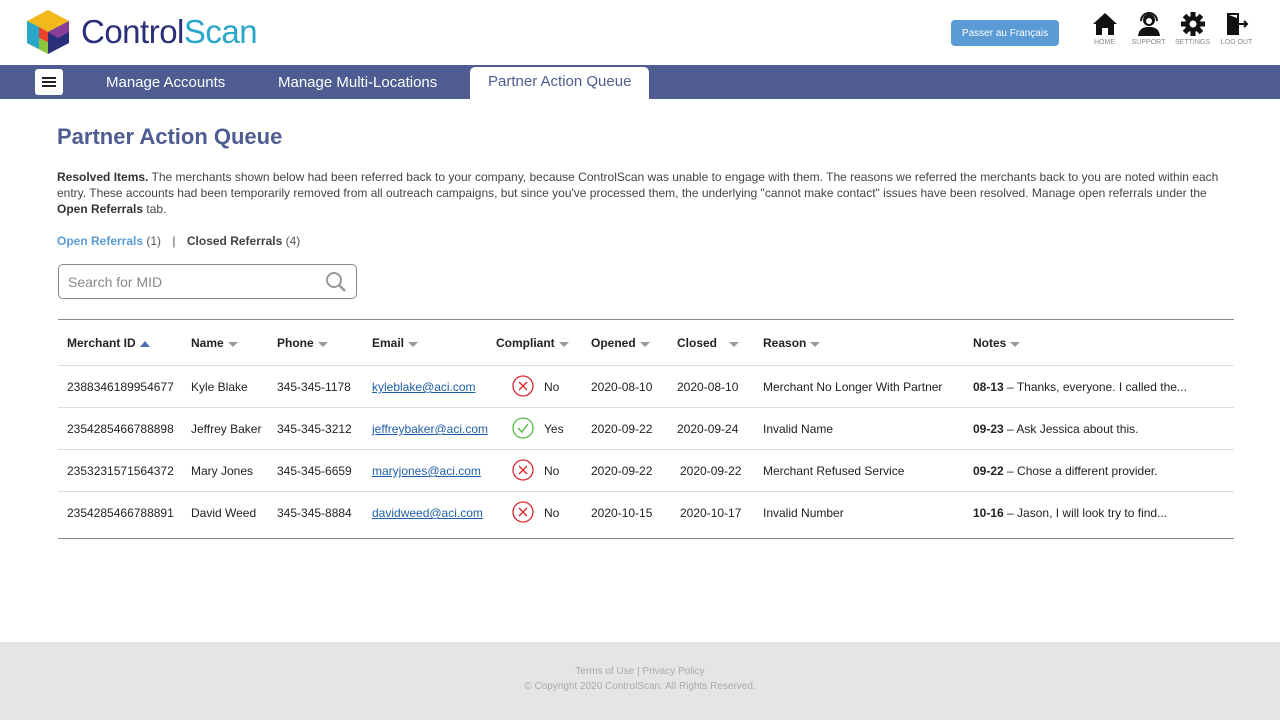 This screenshot has height=720, width=1280. I want to click on logout-button: LOG OUT, so click(1236, 29).